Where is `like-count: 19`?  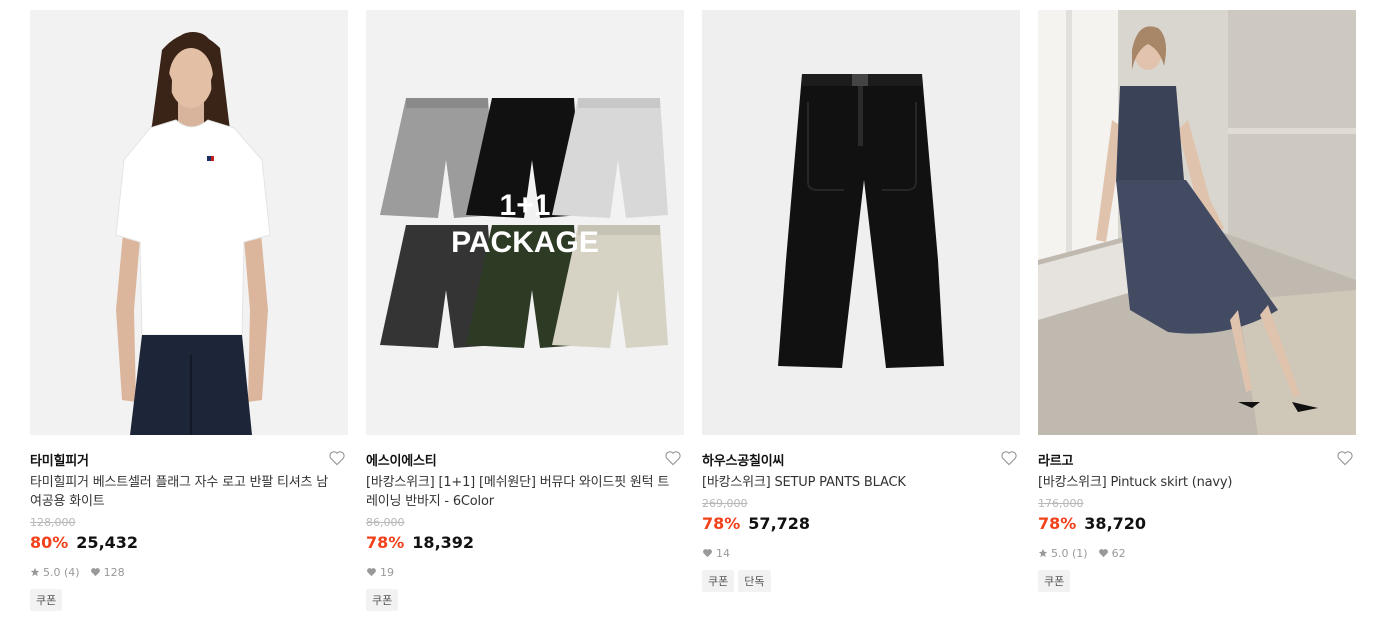 like-count: 19 is located at coordinates (380, 572).